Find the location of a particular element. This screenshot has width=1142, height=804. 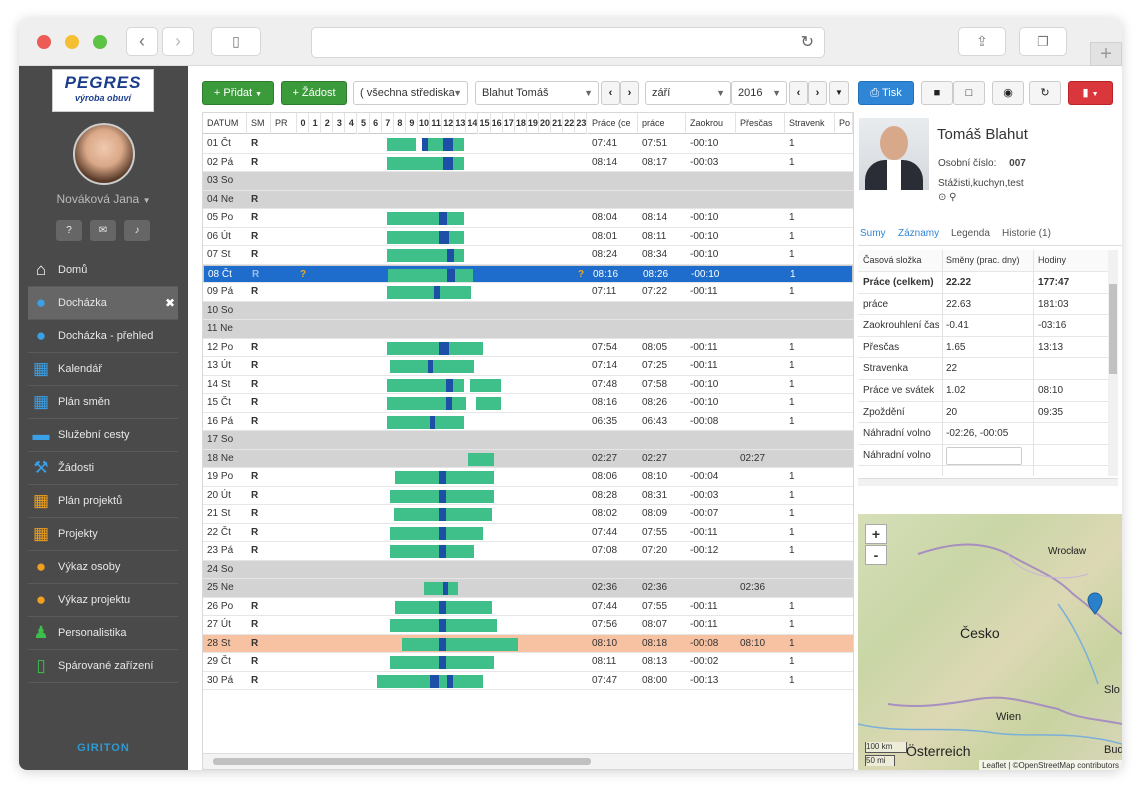

maximize-window-button is located at coordinates (100, 42).